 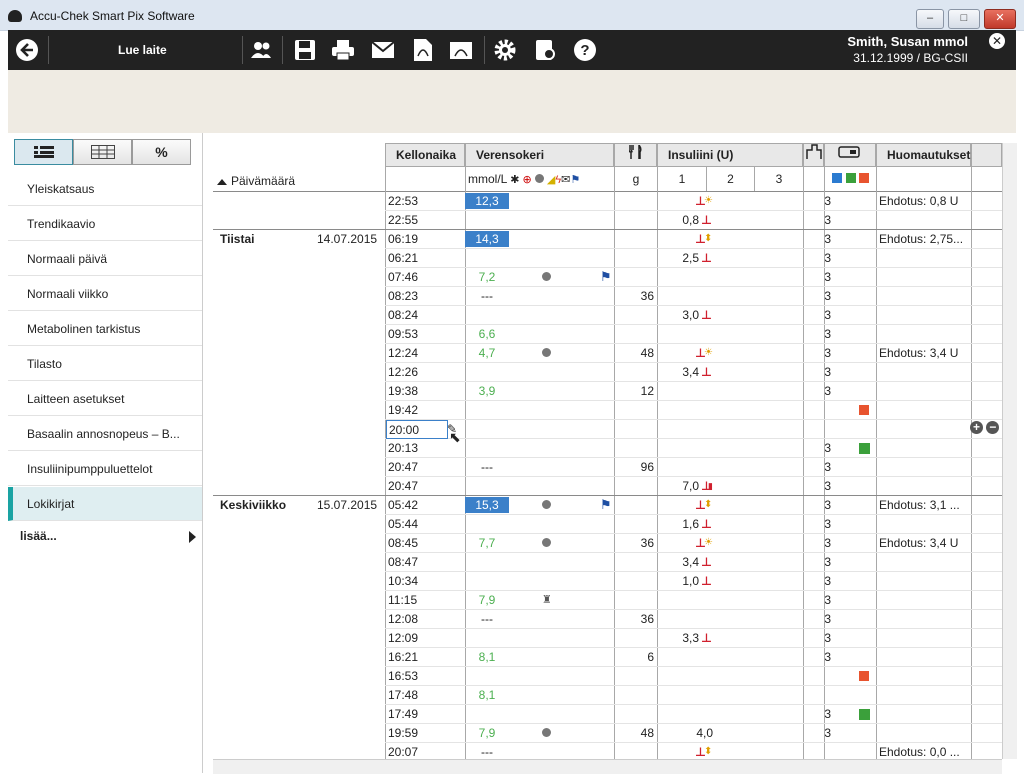 I want to click on table-view-tab, so click(x=102, y=152).